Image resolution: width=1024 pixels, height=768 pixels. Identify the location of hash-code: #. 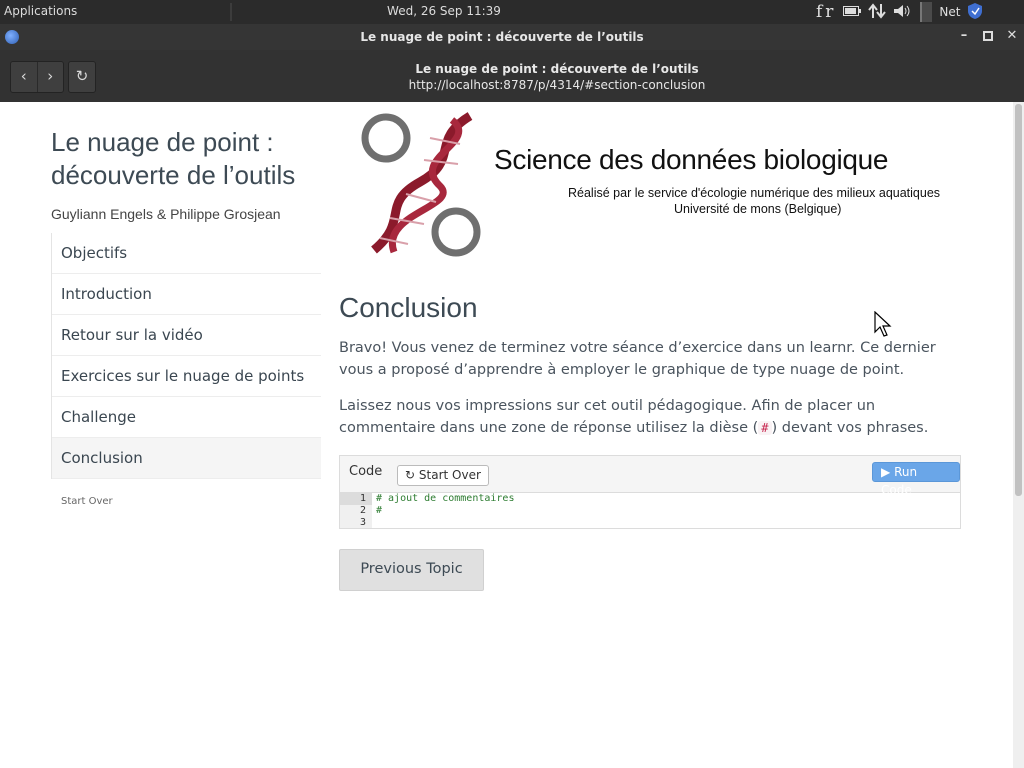
(765, 428).